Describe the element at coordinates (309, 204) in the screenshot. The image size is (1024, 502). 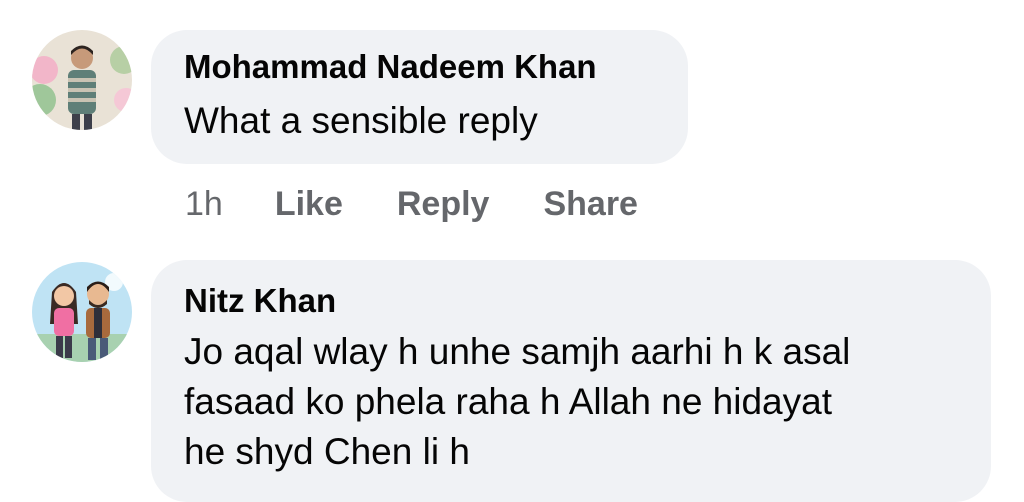
I see `like-button: Like` at that location.